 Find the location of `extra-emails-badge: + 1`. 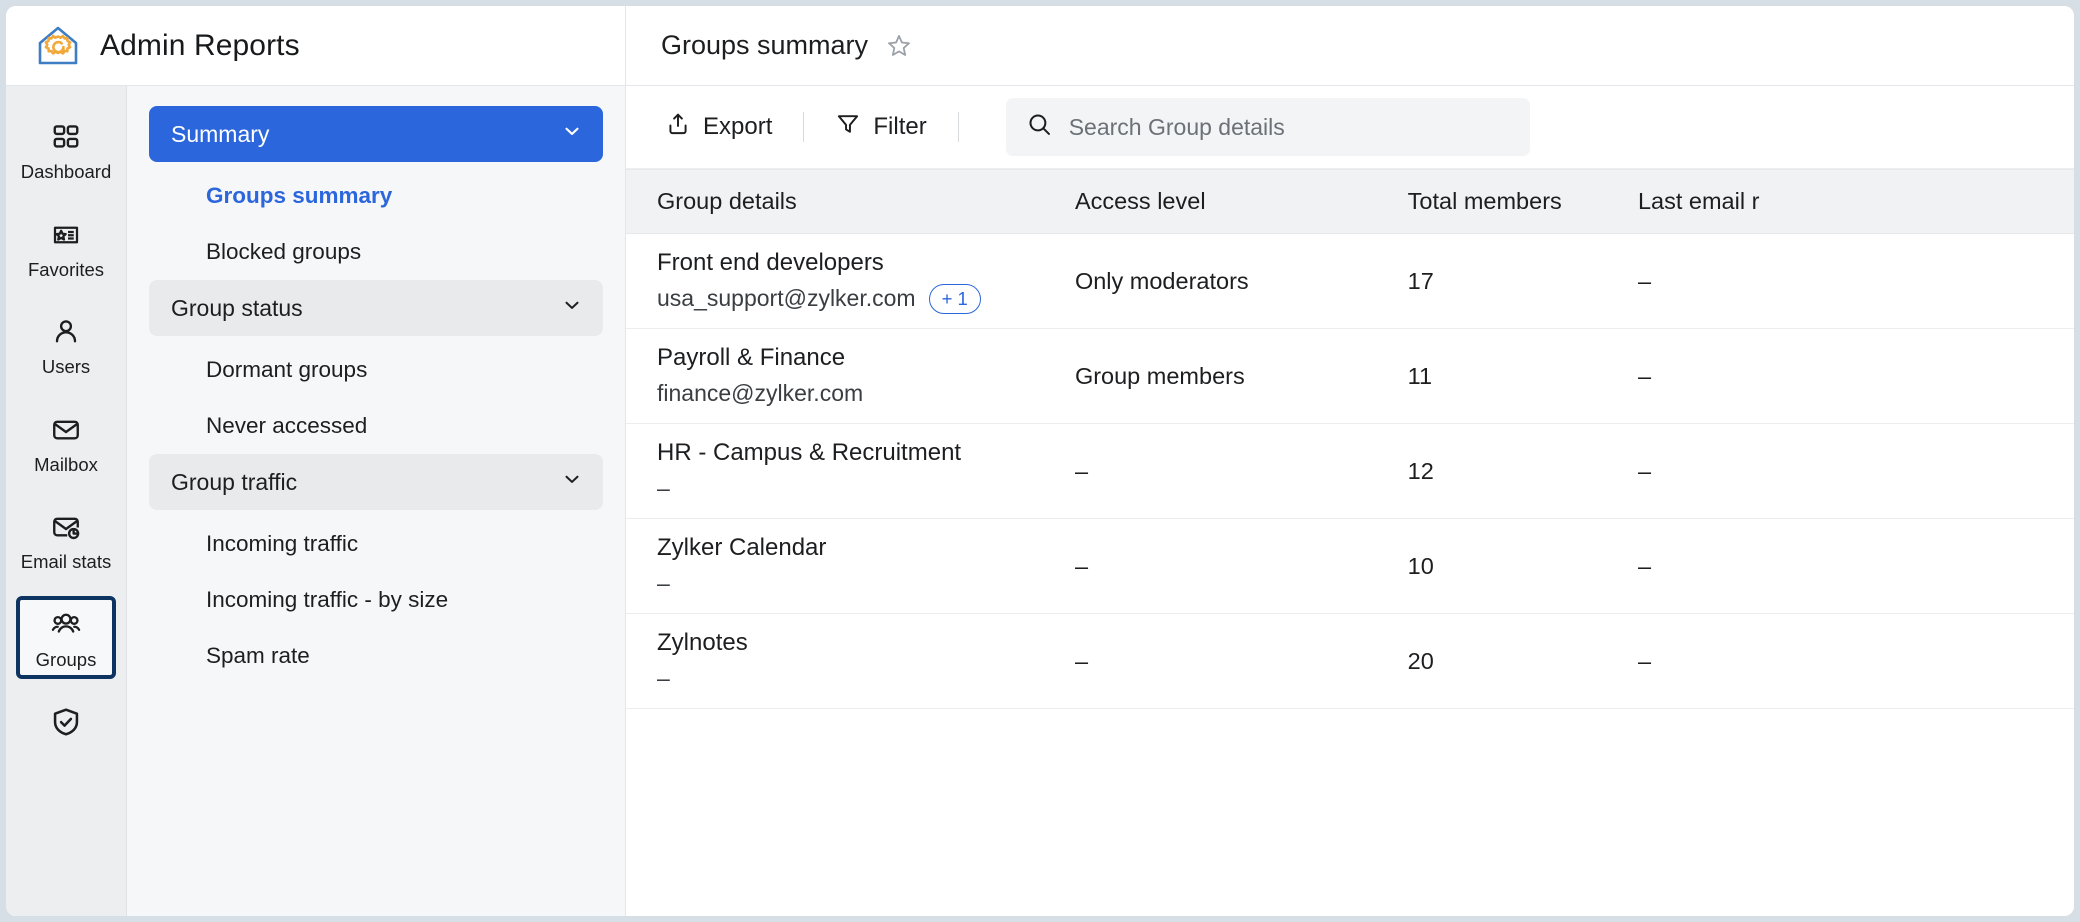

extra-emails-badge: + 1 is located at coordinates (954, 299).